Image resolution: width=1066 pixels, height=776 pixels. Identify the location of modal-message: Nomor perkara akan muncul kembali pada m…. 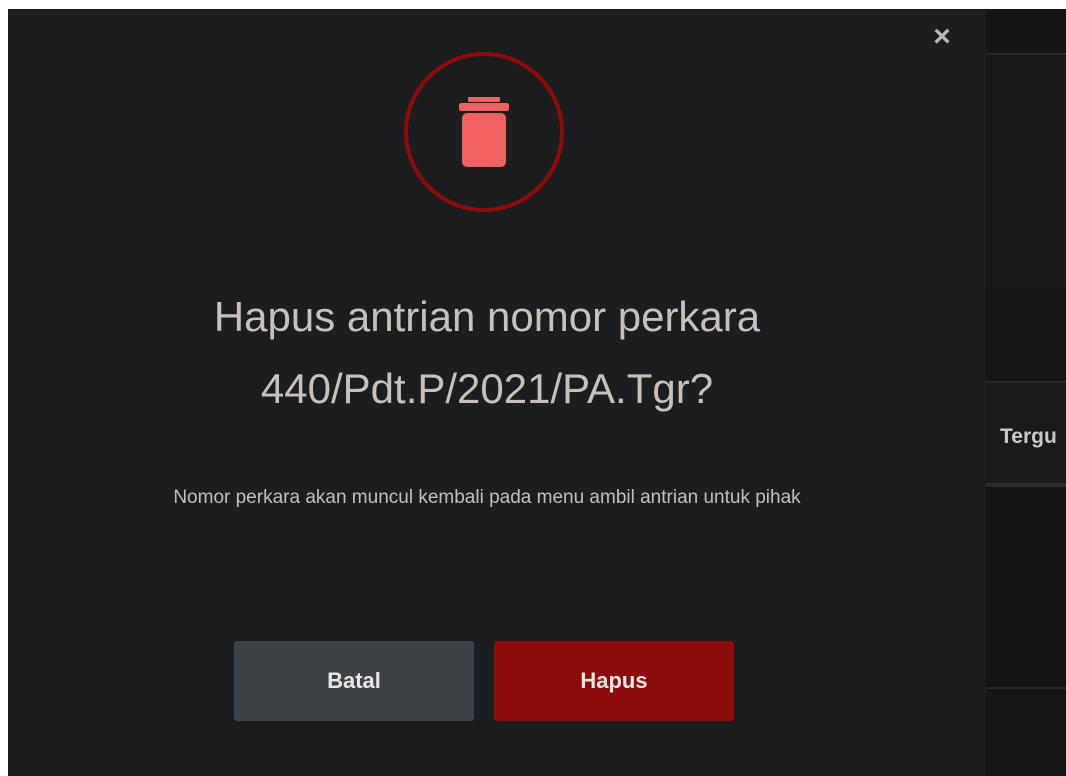
(487, 497).